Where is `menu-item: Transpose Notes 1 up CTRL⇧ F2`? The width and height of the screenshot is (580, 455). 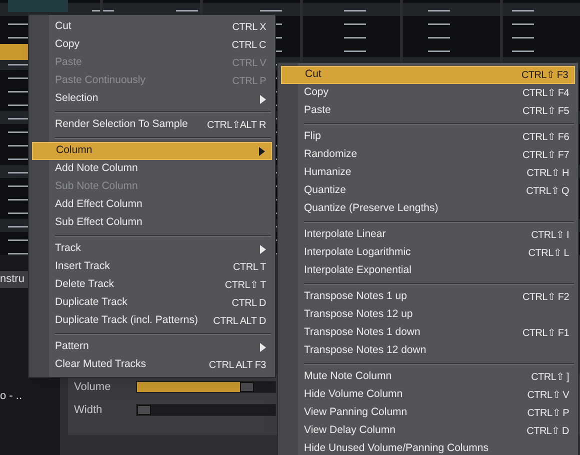
menu-item: Transpose Notes 1 up CTRL⇧ F2 is located at coordinates (428, 297).